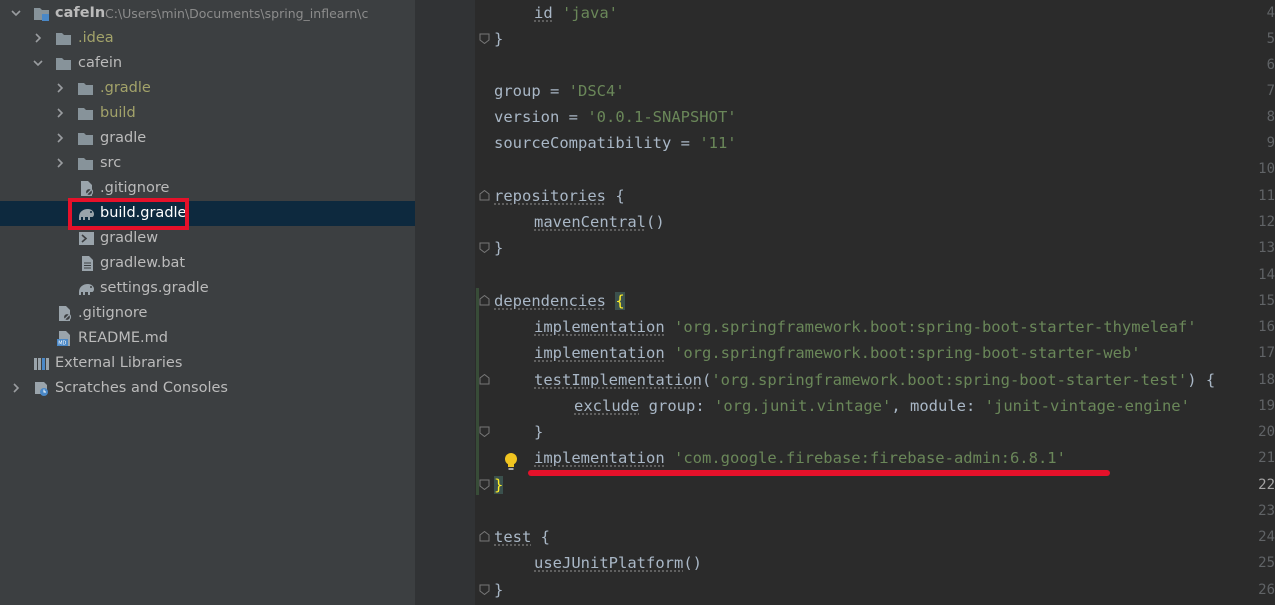  What do you see at coordinates (207, 263) in the screenshot?
I see `tree-item-gradlew-bat: gradlew.bat` at bounding box center [207, 263].